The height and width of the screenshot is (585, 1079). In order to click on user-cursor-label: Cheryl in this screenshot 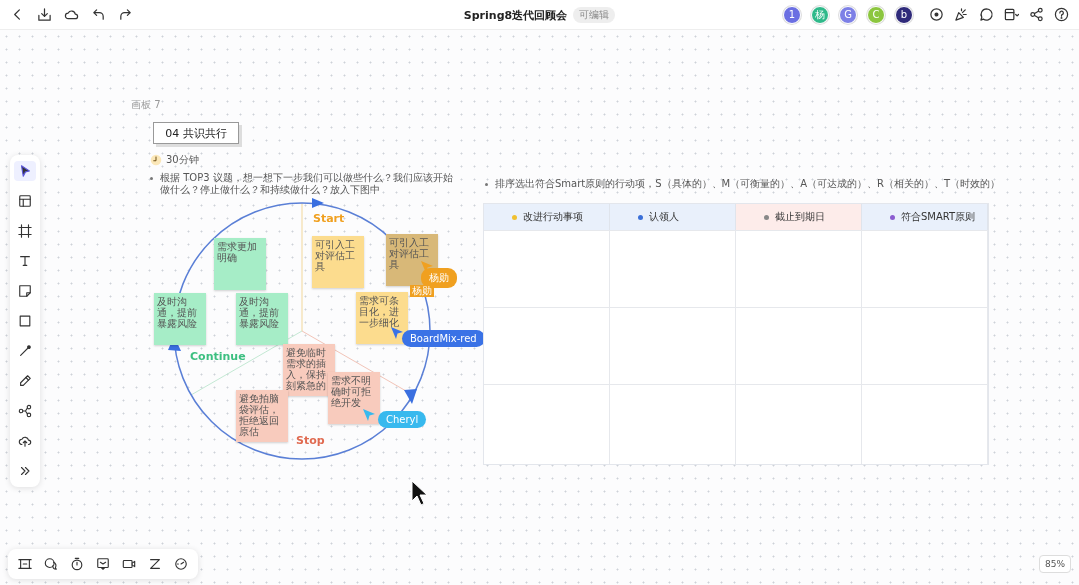, I will do `click(402, 419)`.